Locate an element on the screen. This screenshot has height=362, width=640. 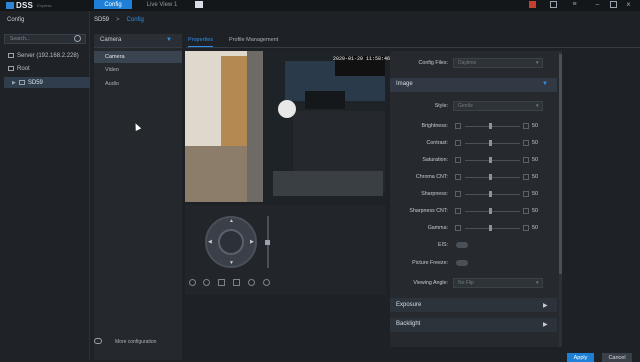
expand-arrow-icon: ▶ is located at coordinates (14, 83).